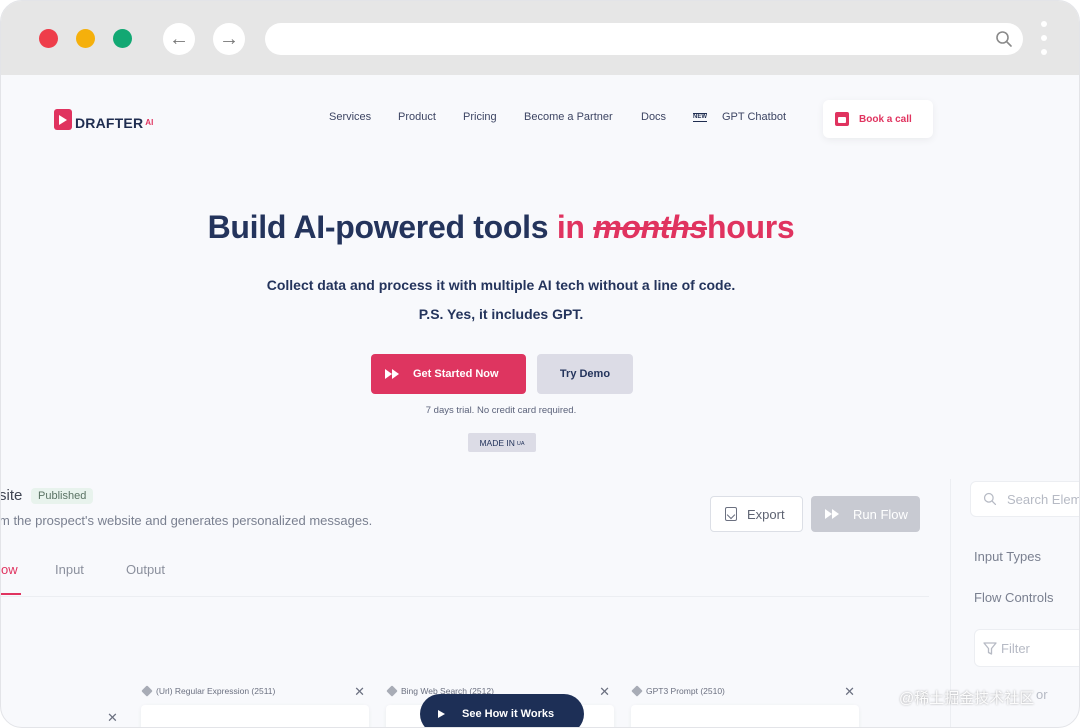  I want to click on export-button: Export, so click(756, 514).